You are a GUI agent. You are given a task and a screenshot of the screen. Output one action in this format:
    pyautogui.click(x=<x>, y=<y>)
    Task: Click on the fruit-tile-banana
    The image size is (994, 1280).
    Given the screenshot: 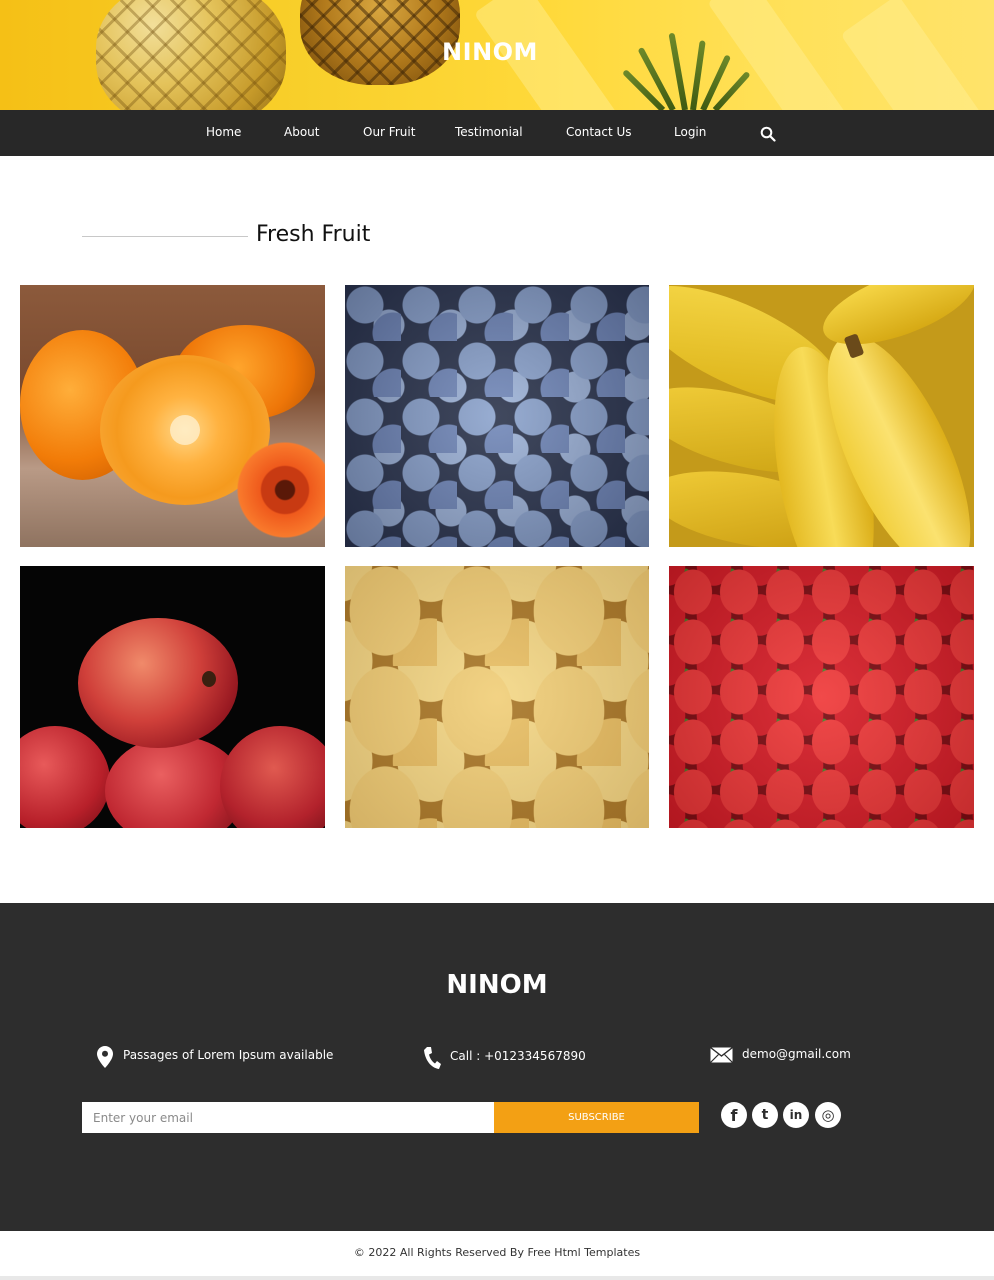 What is the action you would take?
    pyautogui.click(x=821, y=416)
    